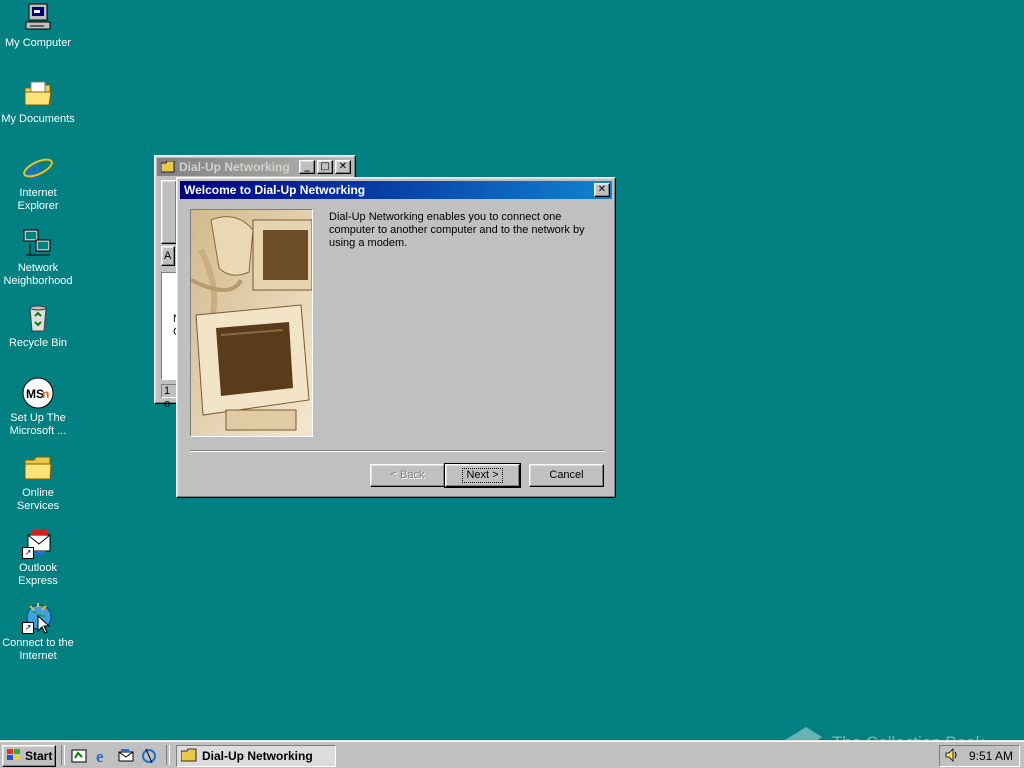 This screenshot has width=1024, height=768. What do you see at coordinates (38, 243) in the screenshot?
I see `network-neighborhood-icon` at bounding box center [38, 243].